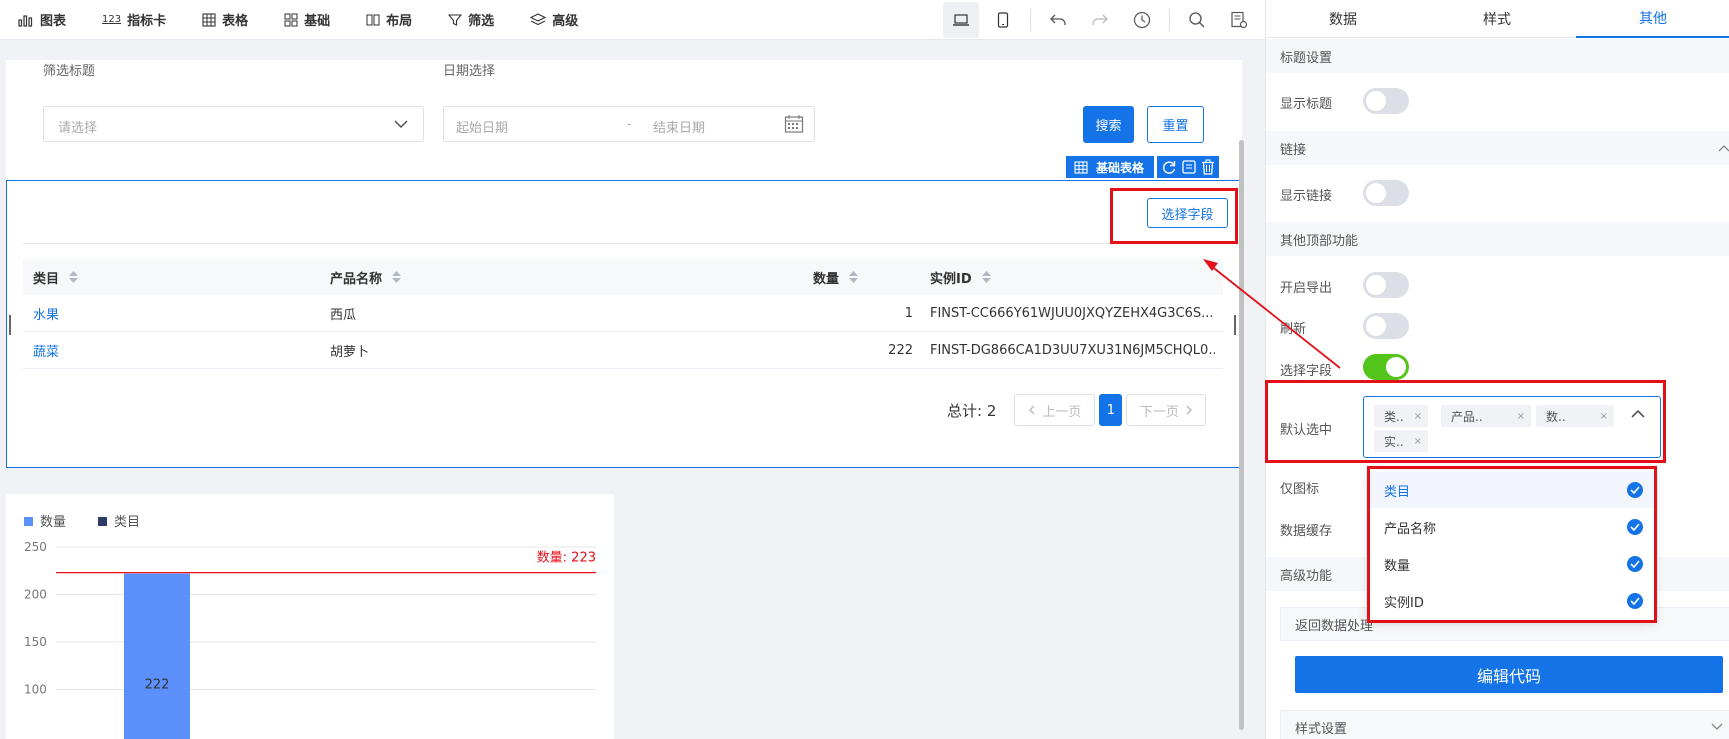 This screenshot has height=739, width=1729. Describe the element at coordinates (1111, 410) in the screenshot. I see `page-1-button: 1` at that location.